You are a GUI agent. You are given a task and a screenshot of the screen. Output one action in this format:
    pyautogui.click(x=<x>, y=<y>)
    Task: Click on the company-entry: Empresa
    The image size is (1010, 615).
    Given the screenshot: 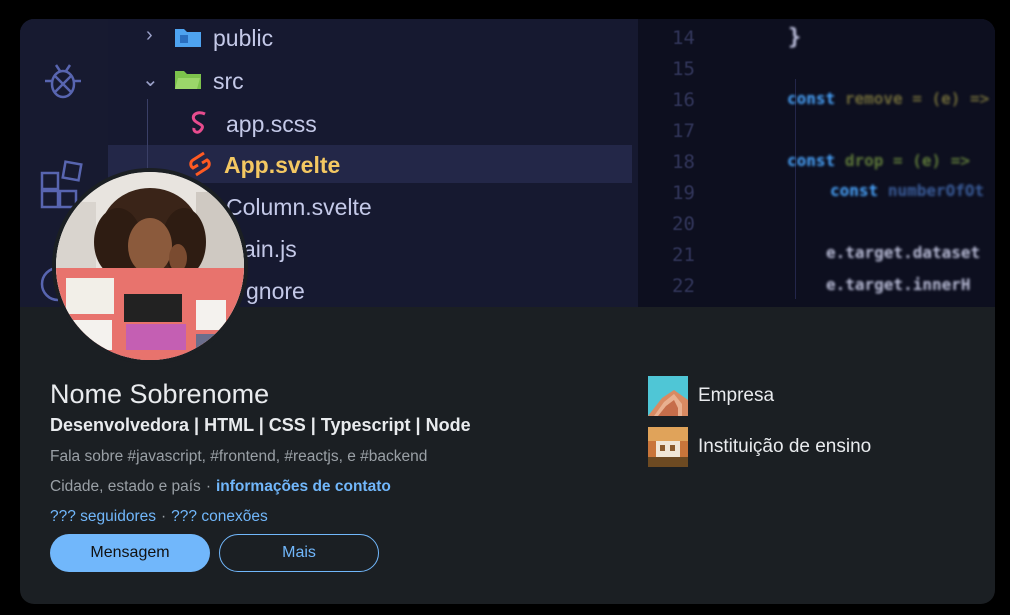 What is the action you would take?
    pyautogui.click(x=711, y=396)
    